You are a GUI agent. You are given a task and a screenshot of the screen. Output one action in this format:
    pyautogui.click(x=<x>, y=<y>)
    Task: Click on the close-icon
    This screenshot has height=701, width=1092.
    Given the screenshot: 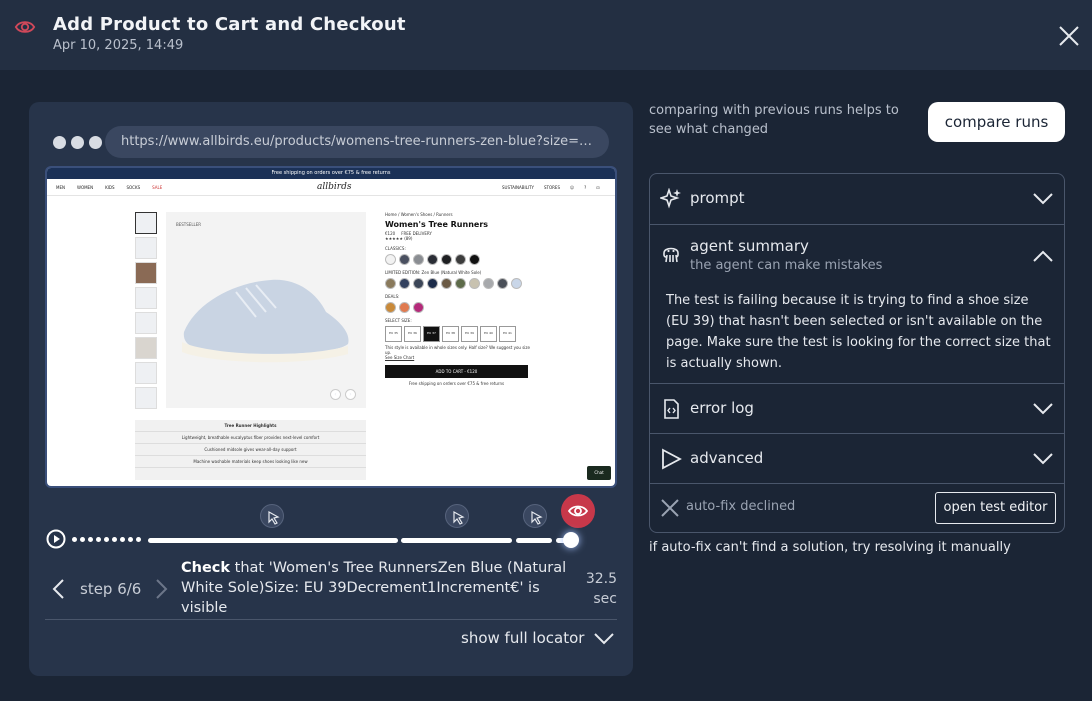 What is the action you would take?
    pyautogui.click(x=1069, y=36)
    